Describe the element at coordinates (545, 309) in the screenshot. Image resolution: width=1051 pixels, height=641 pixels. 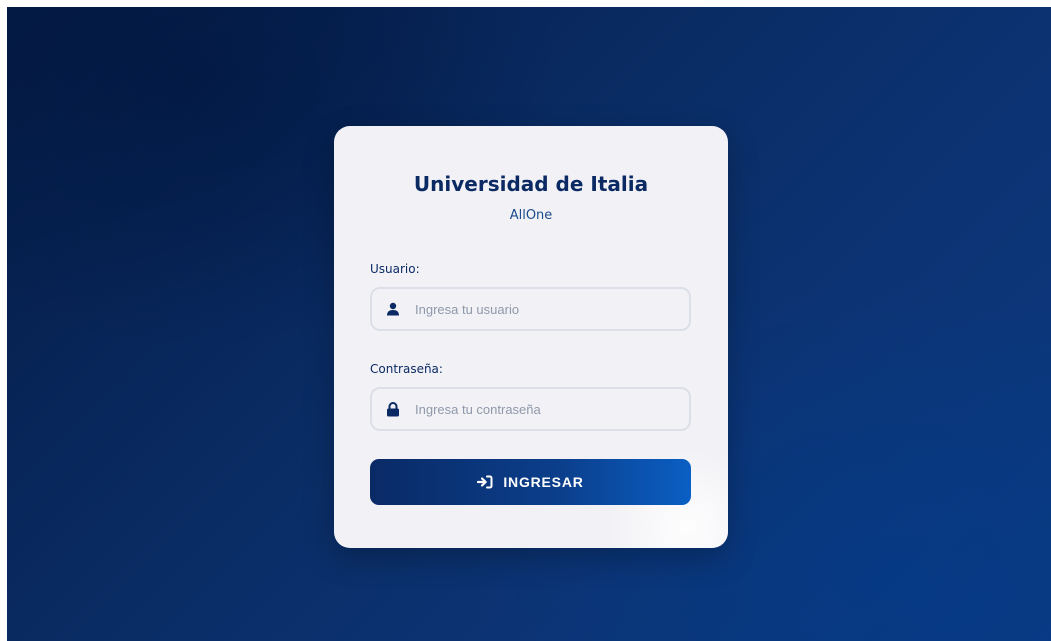
I see `username-input` at that location.